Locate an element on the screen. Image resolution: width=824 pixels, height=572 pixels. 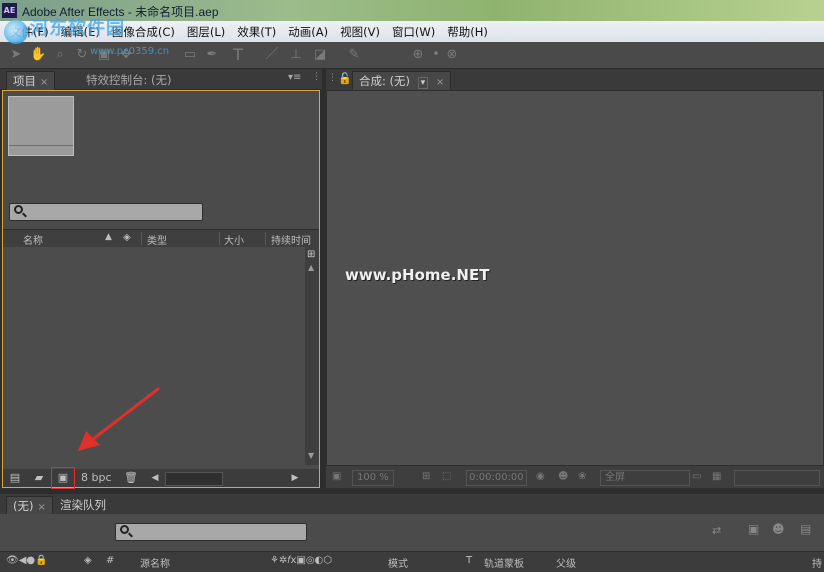
draft-3d-icon: ▣ is located at coordinates (753, 529).